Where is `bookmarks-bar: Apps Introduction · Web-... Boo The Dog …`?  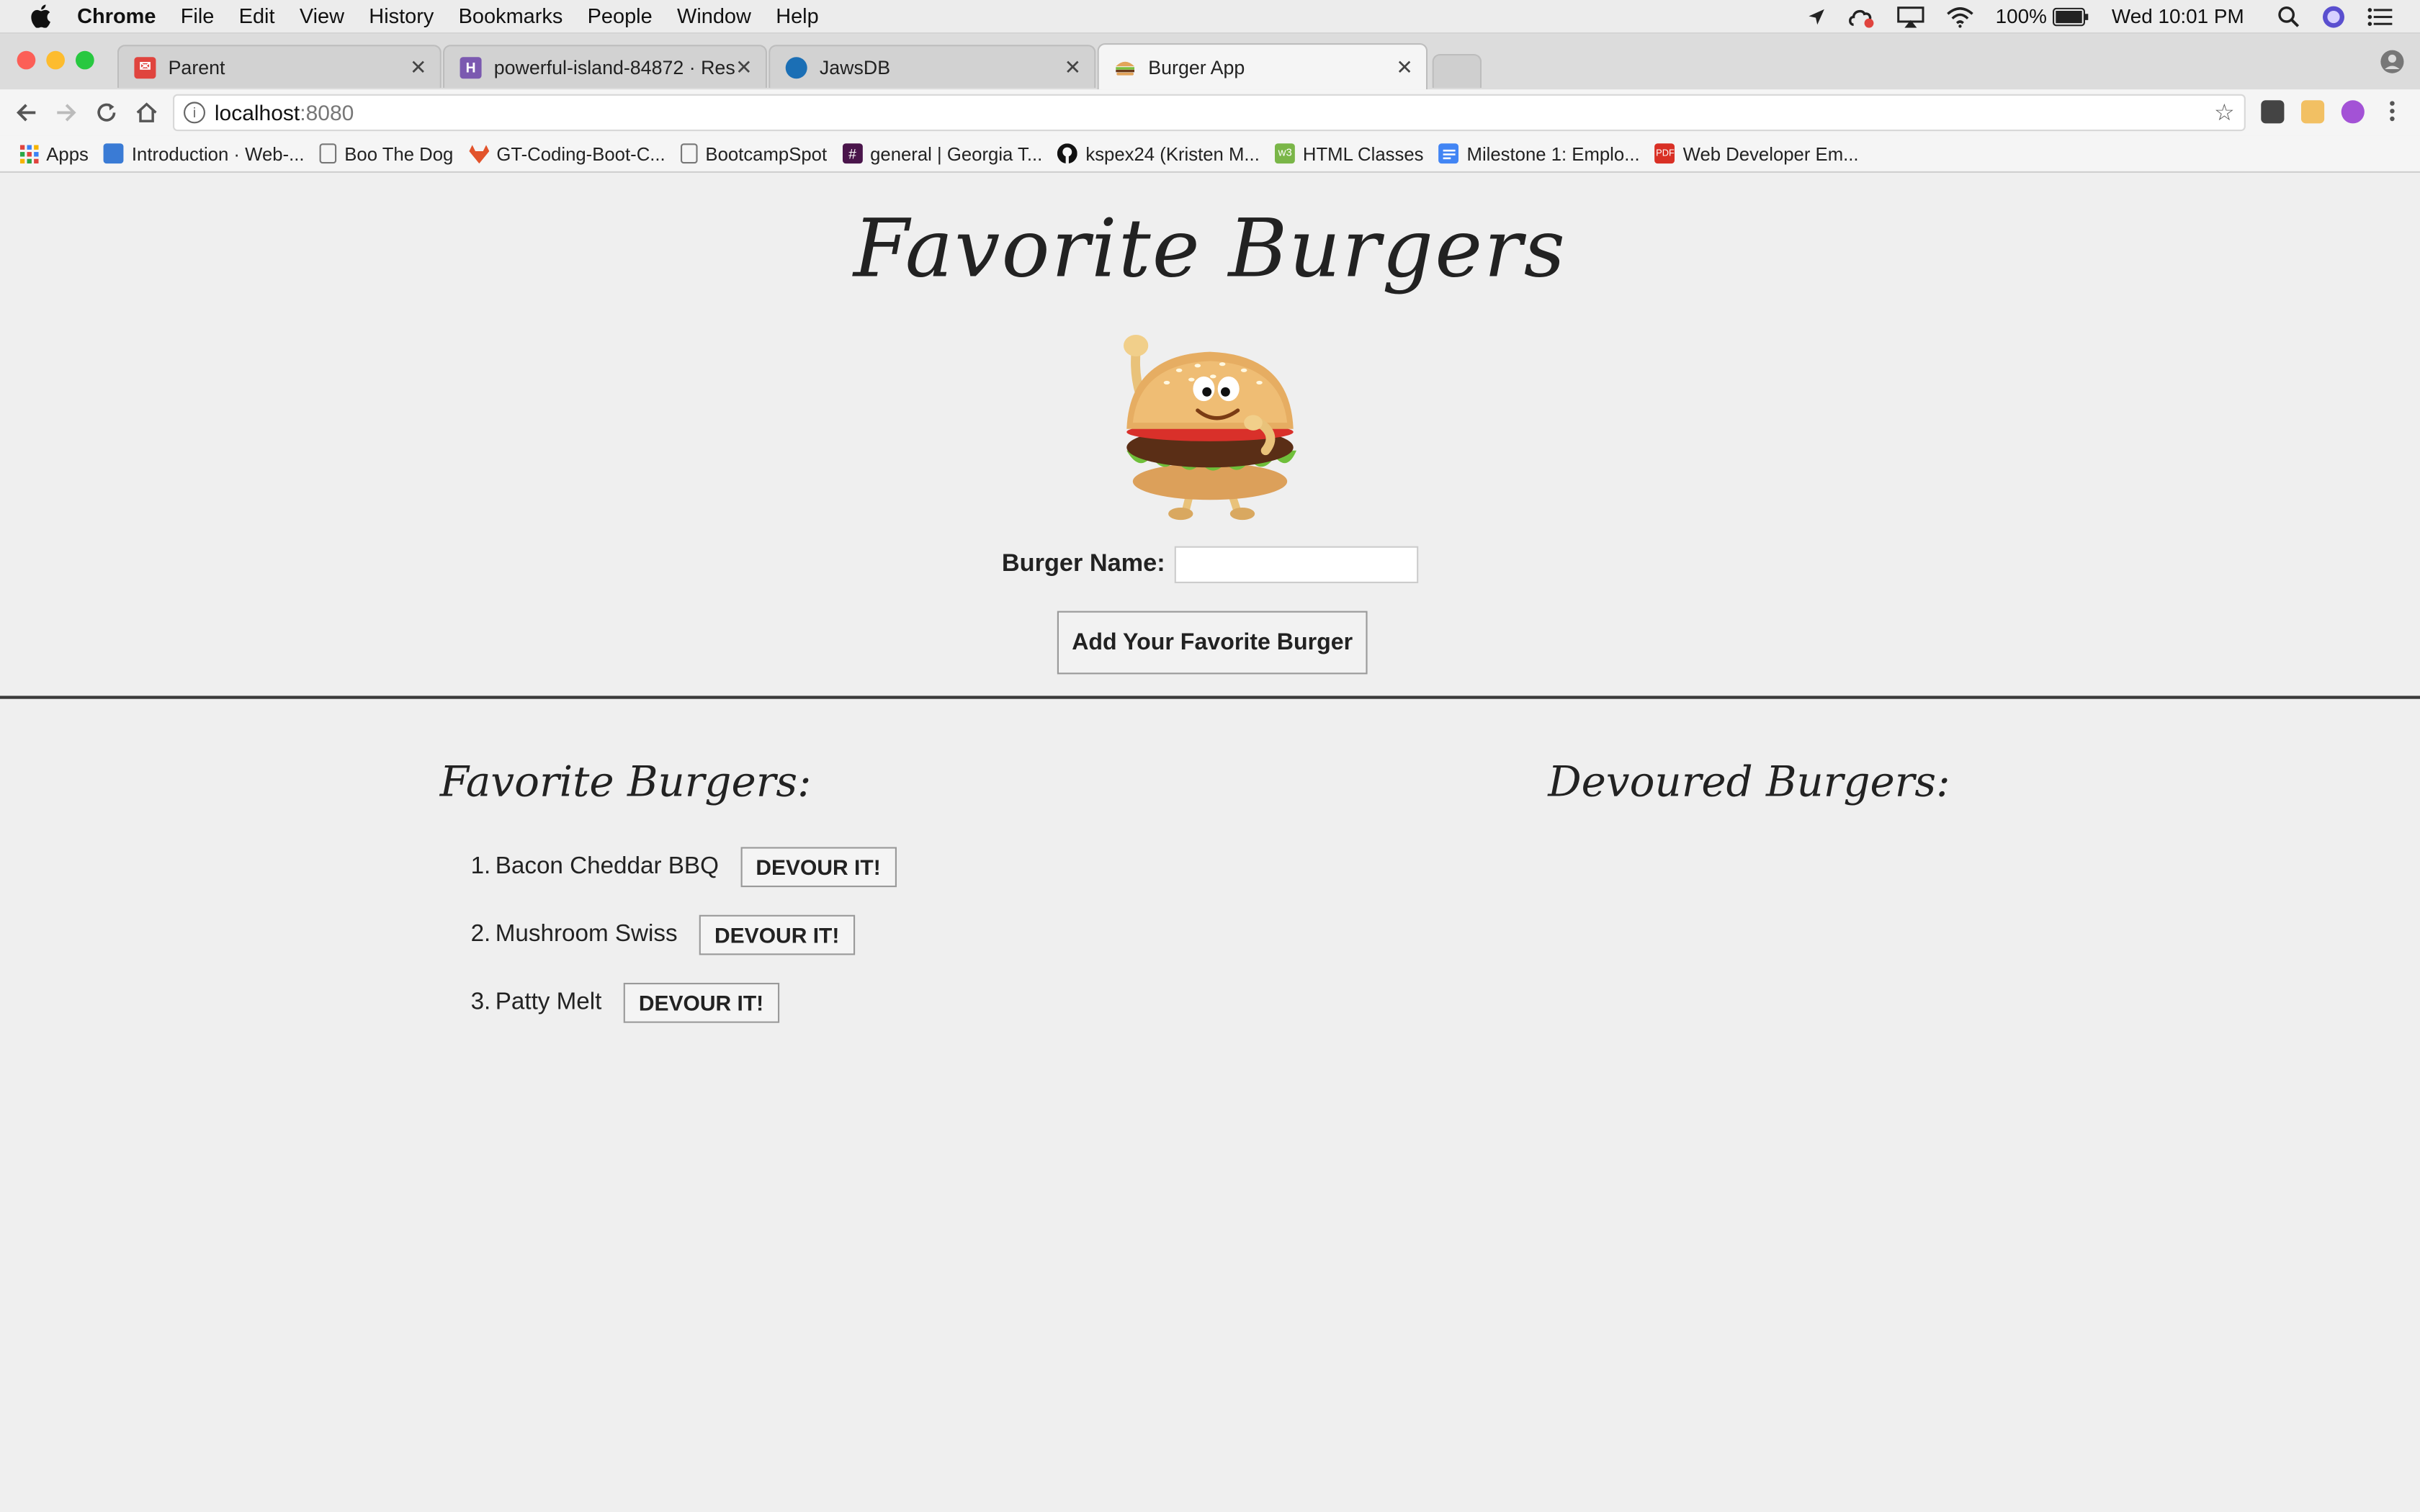 bookmarks-bar: Apps Introduction · Web-... Boo The Dog … is located at coordinates (1210, 154).